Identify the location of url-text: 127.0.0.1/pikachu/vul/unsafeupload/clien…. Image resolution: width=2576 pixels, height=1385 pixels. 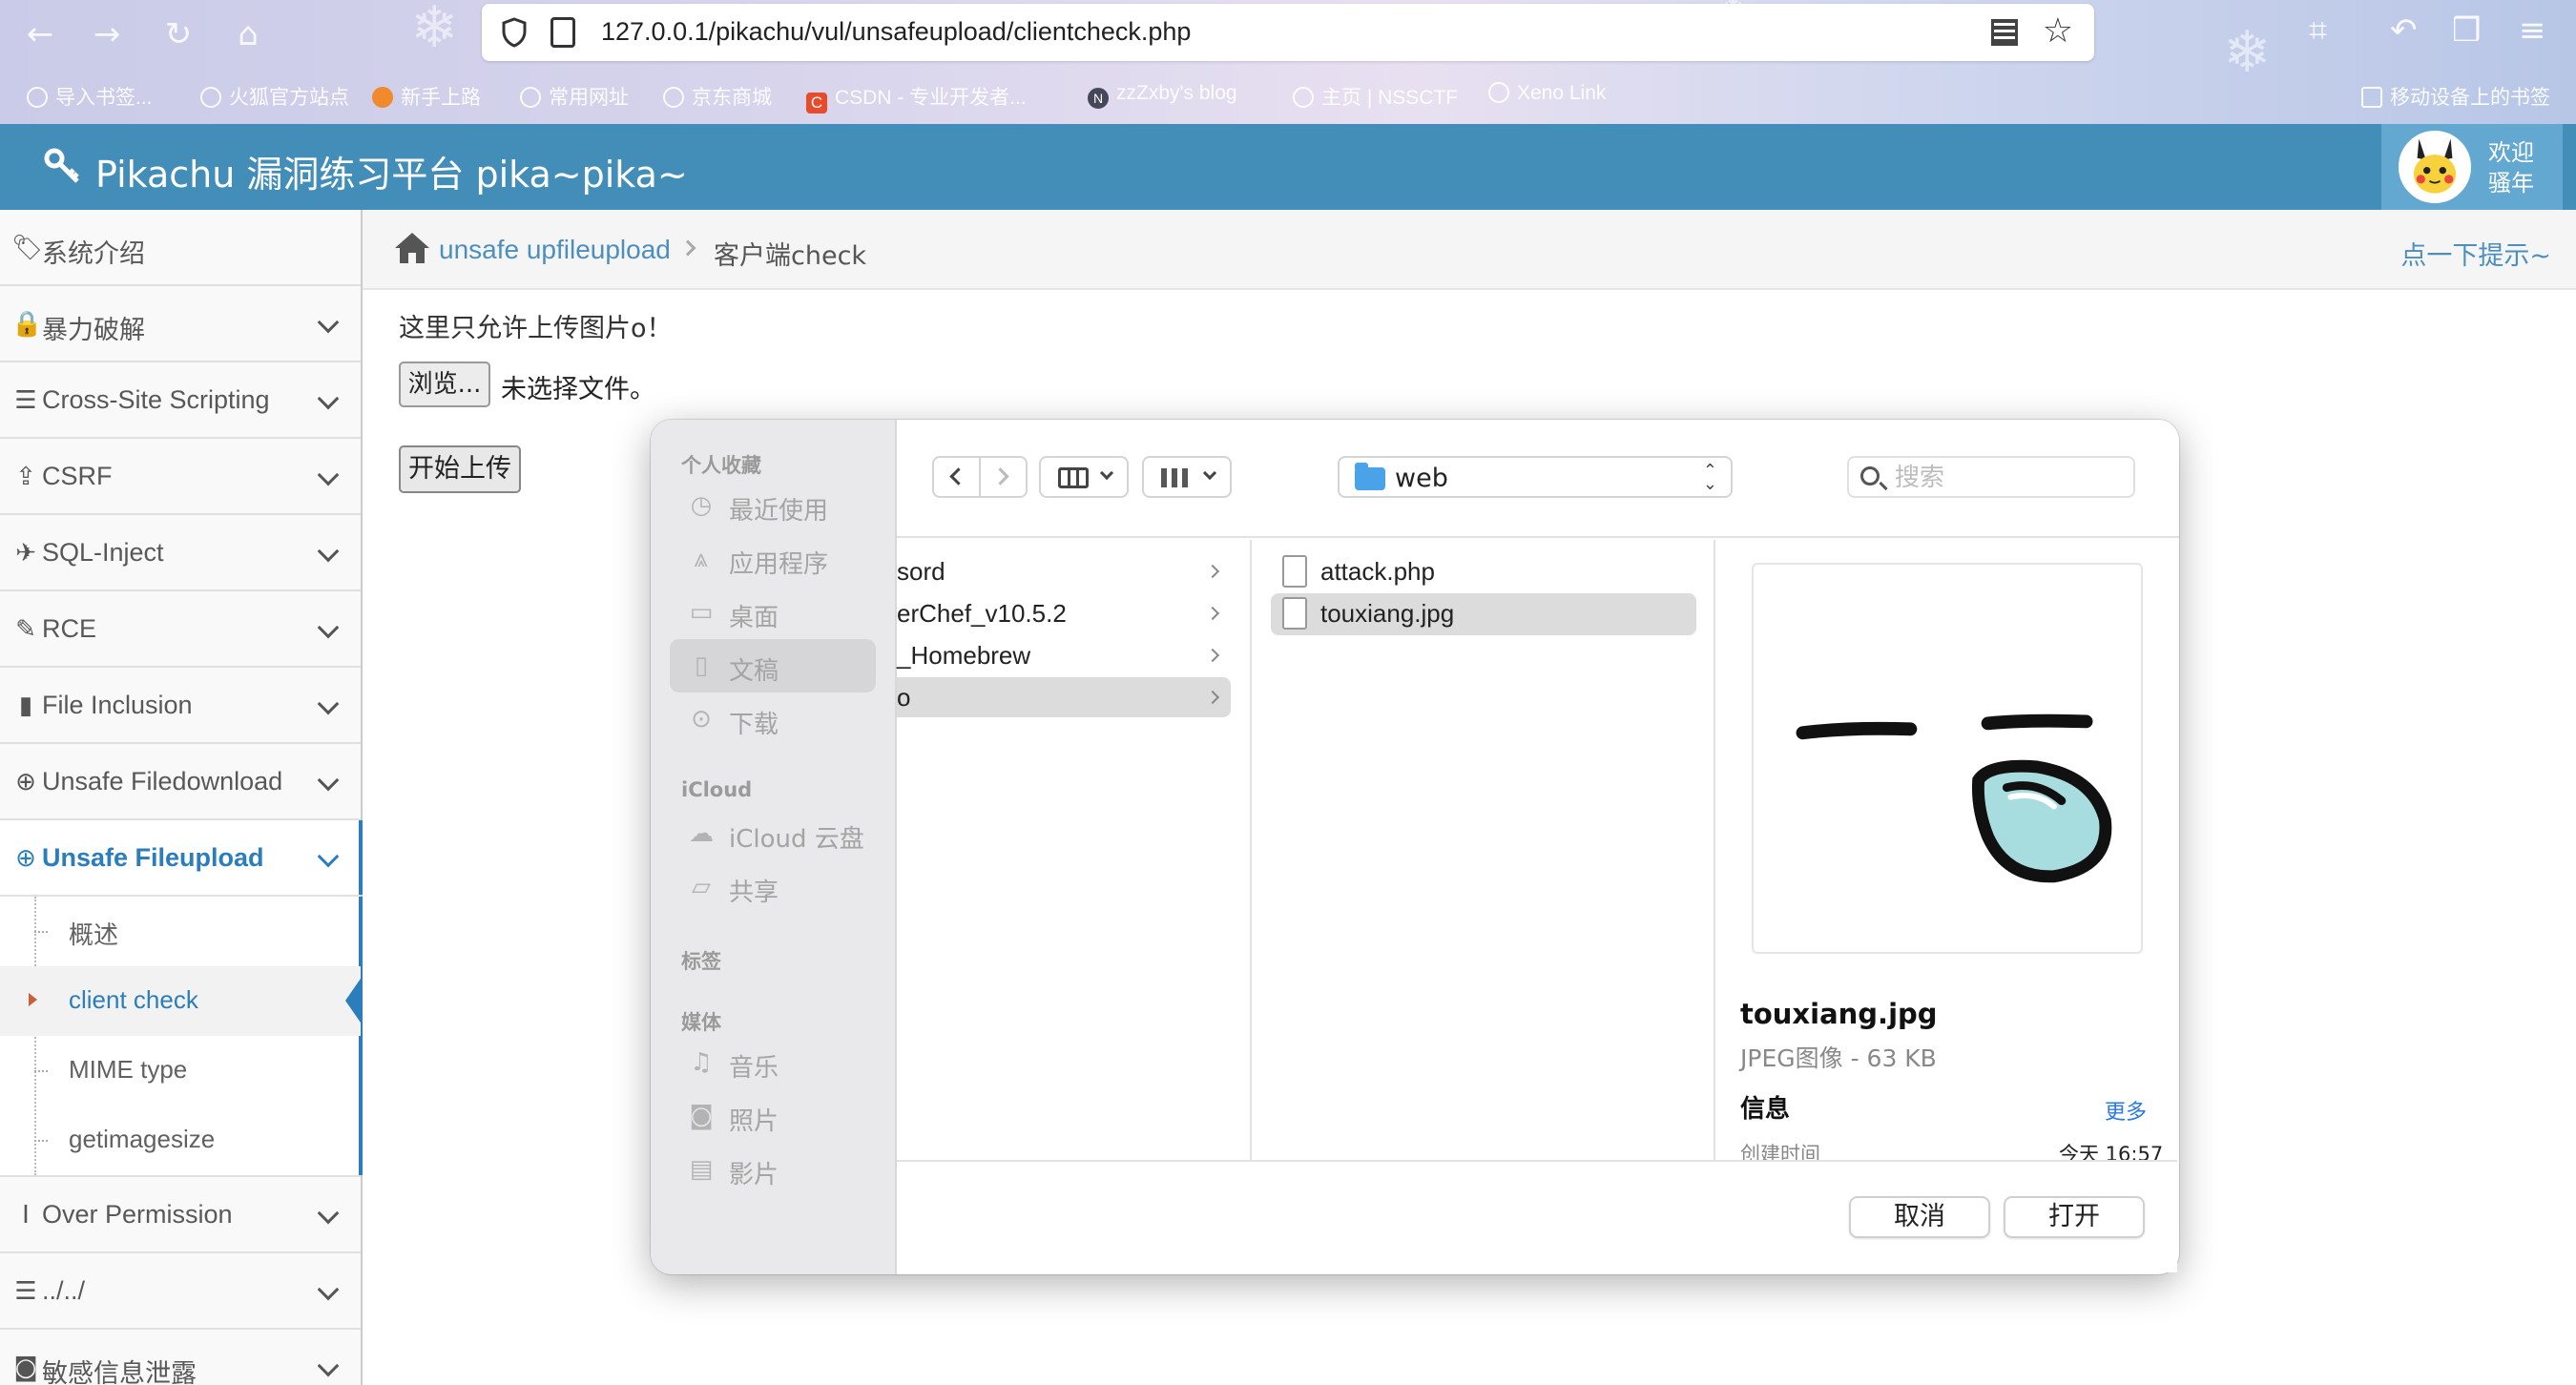
(896, 32).